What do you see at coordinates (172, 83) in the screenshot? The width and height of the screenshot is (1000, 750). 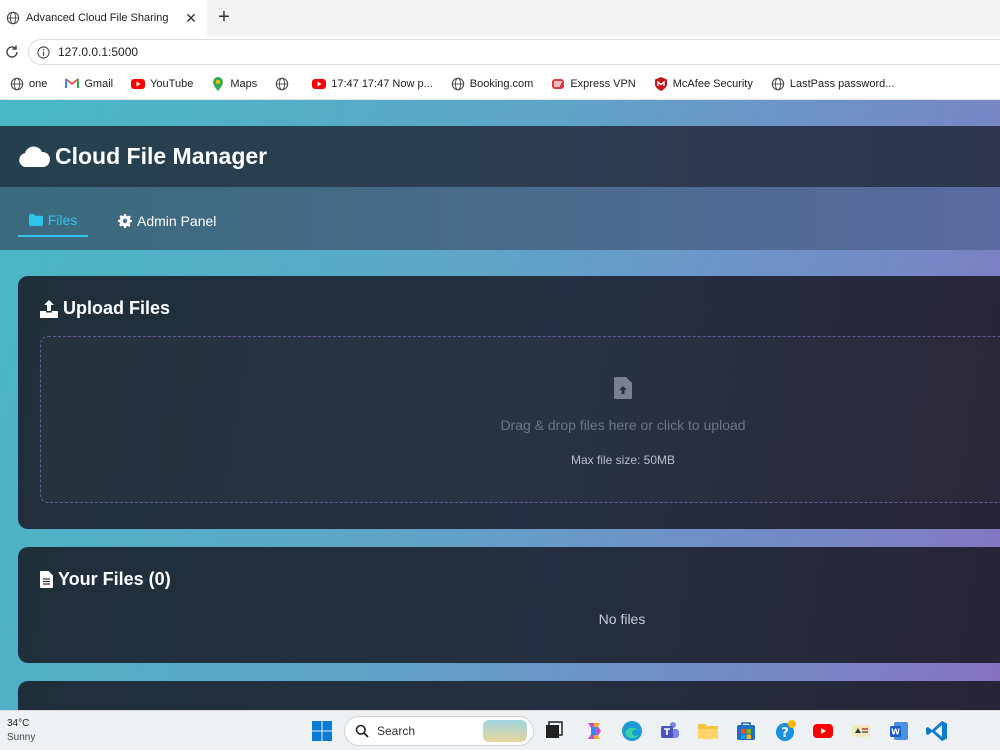 I see `bookmark-label: YouTube` at bounding box center [172, 83].